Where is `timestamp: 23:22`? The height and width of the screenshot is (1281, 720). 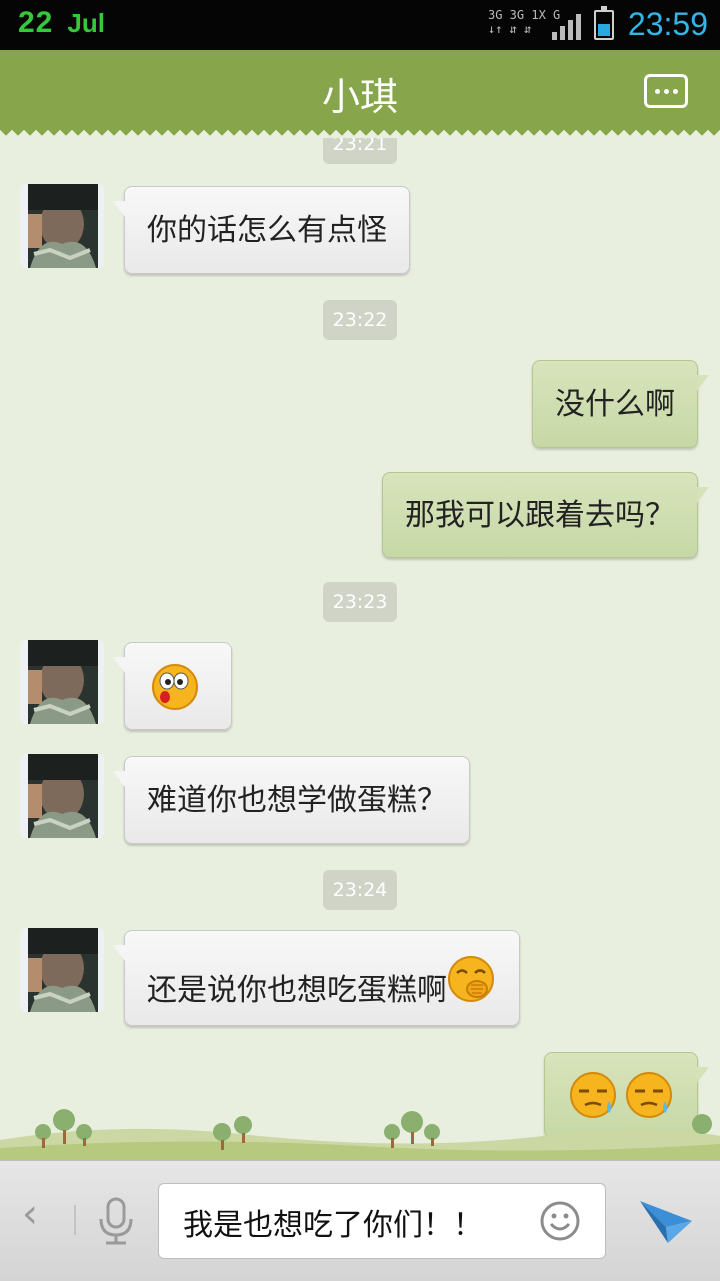 timestamp: 23:22 is located at coordinates (360, 320).